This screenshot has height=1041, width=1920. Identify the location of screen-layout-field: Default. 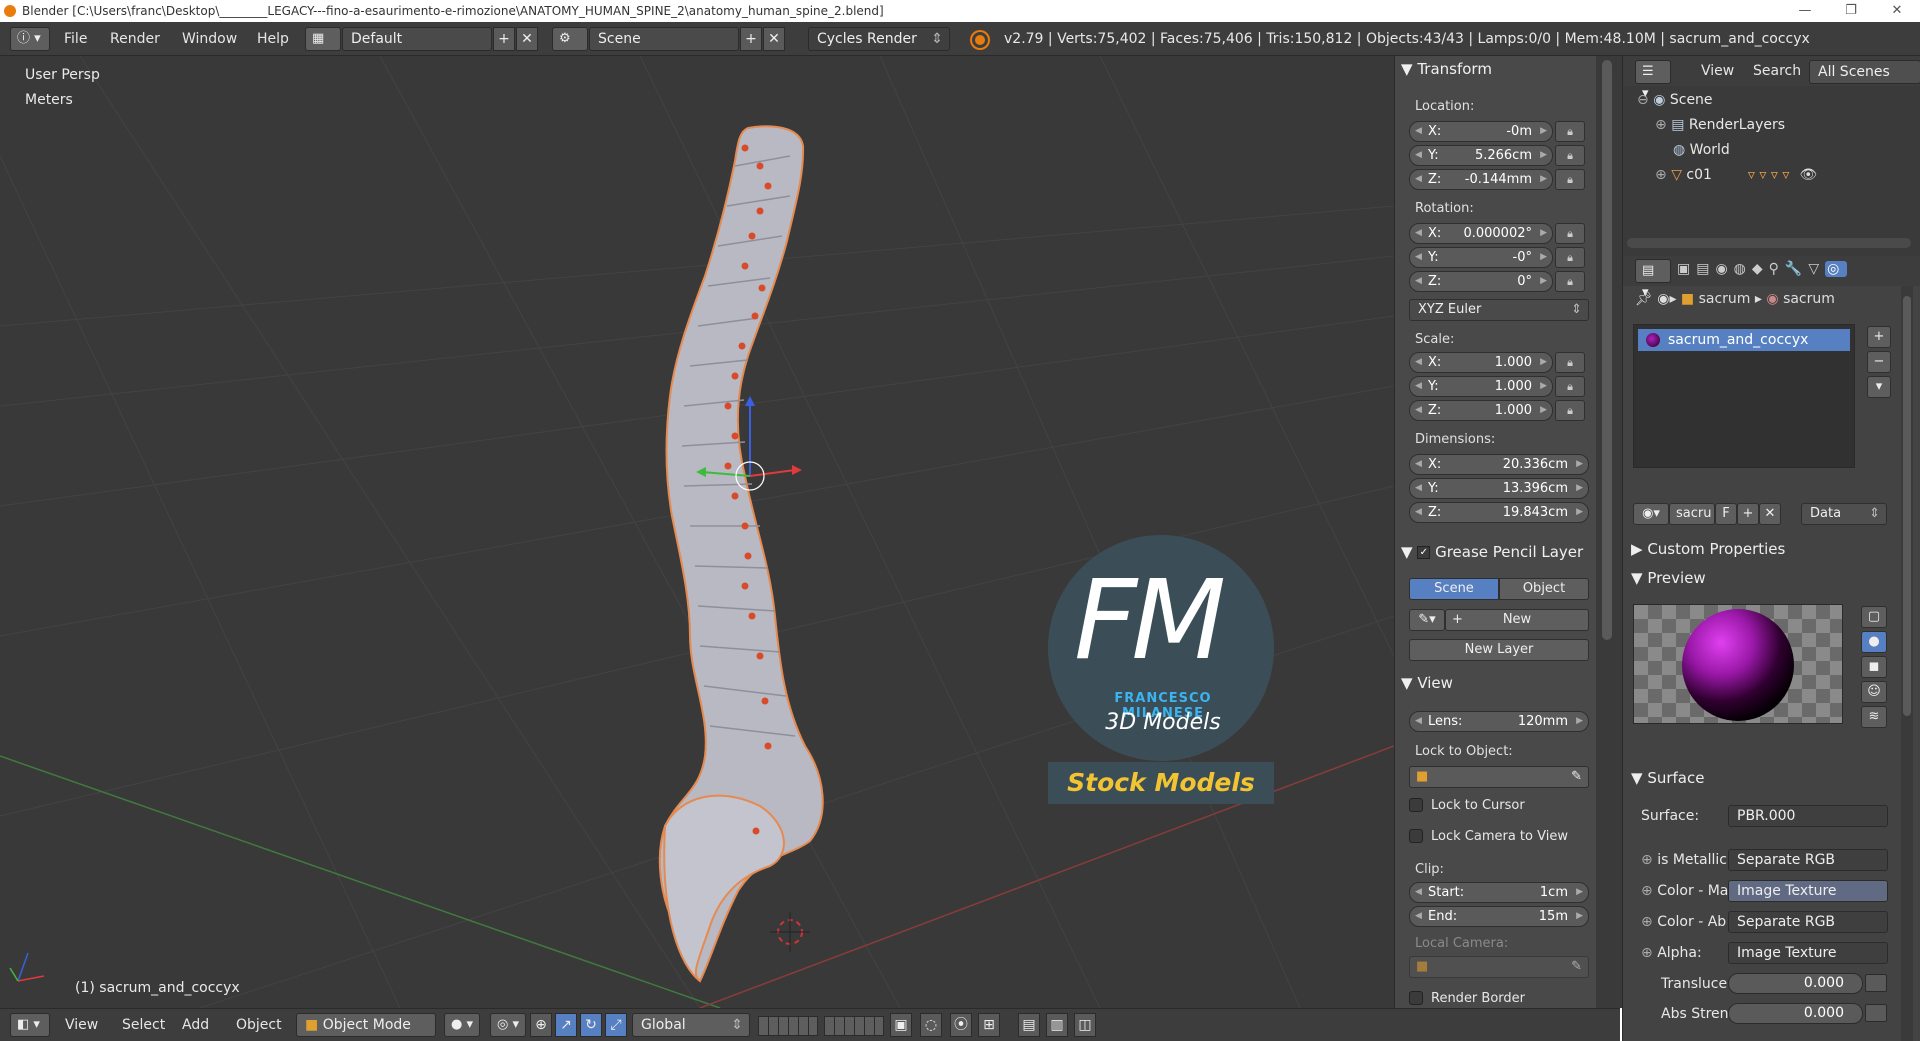
(417, 39).